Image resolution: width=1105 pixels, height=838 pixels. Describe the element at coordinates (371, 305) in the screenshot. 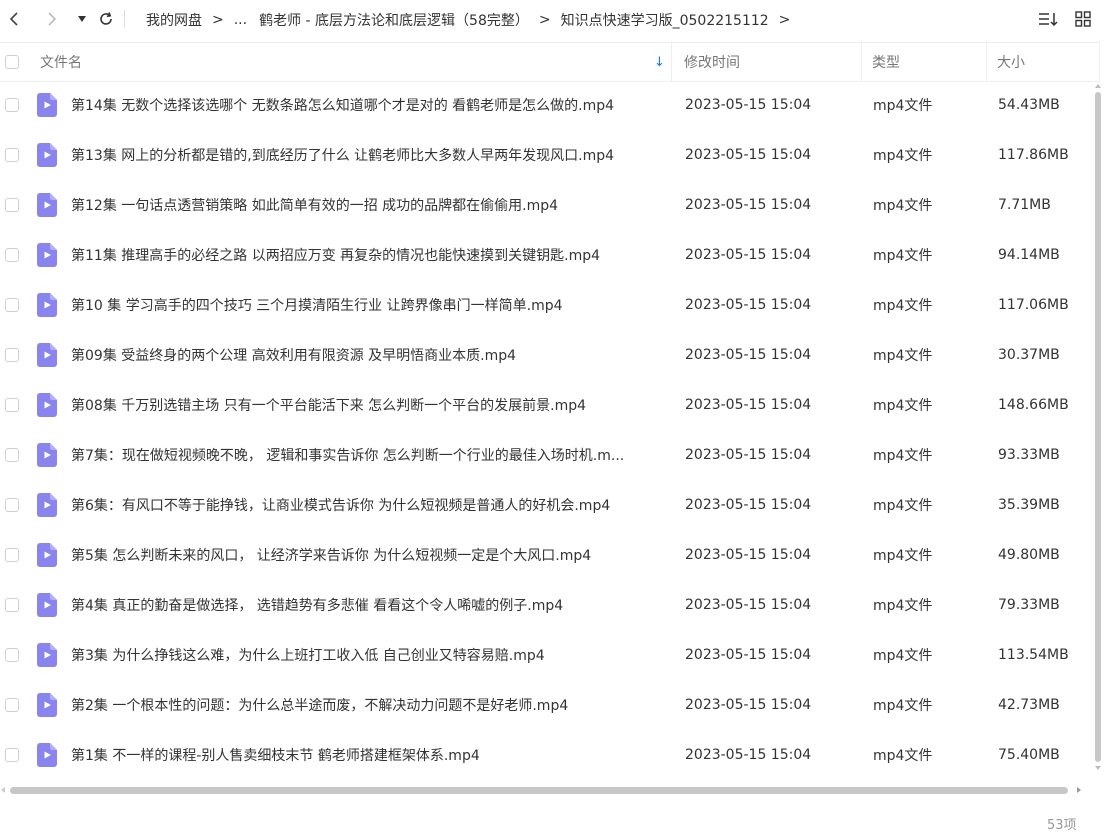

I see `file-name: 第10 集 学习高手的四个技巧 三个月摸清陌生行业 让跨界像串门一样简单.mp4` at that location.